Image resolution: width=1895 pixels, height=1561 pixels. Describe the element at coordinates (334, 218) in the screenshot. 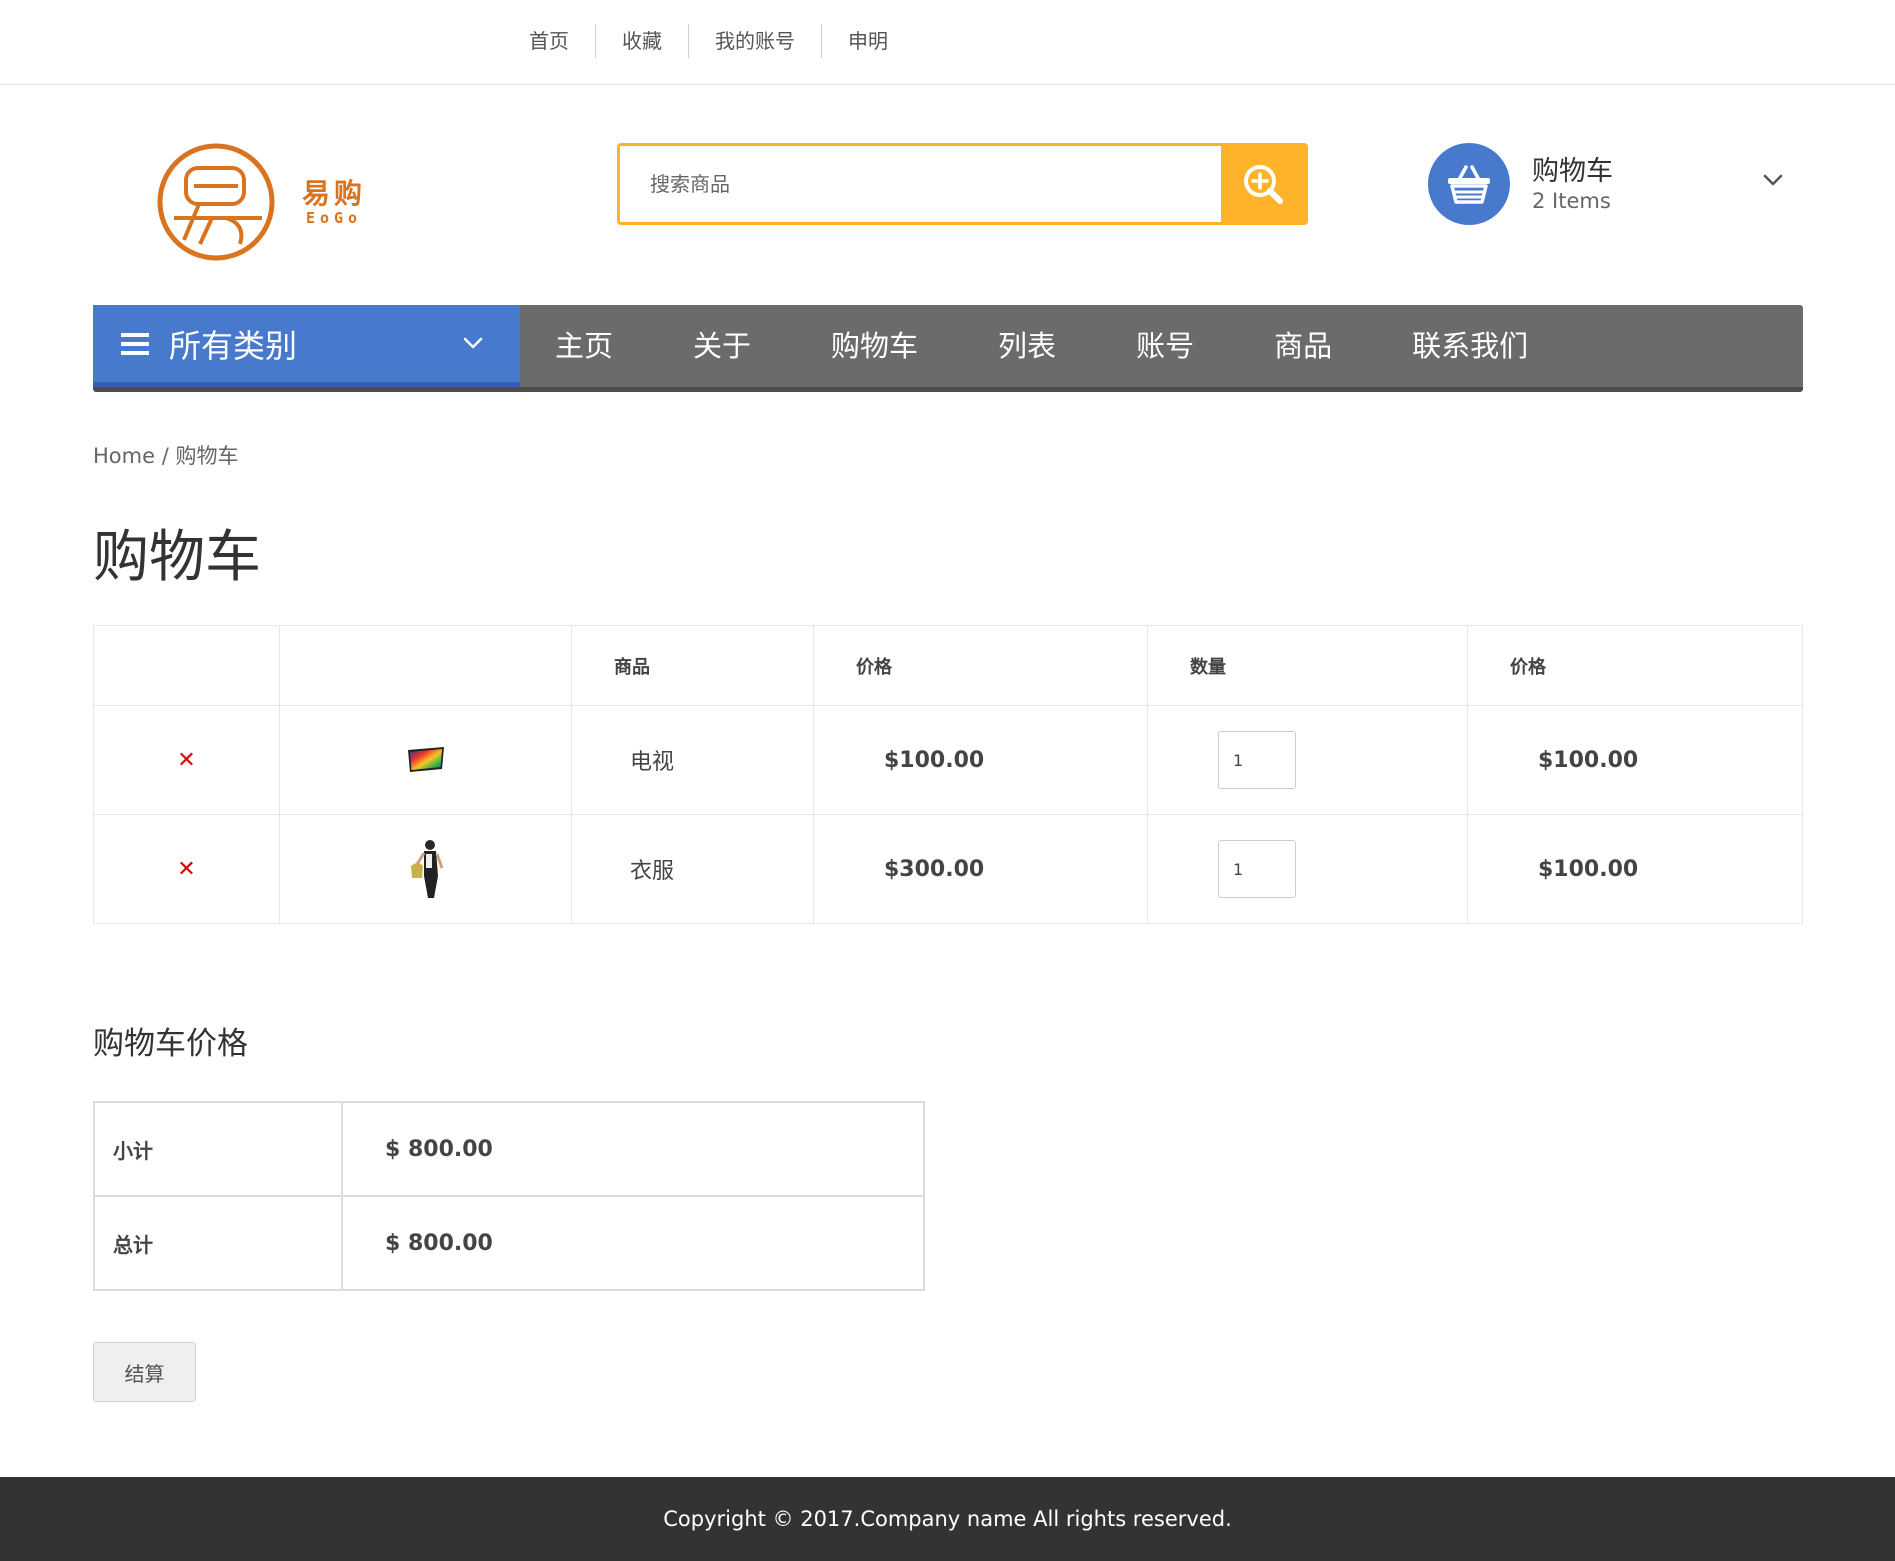

I see `logo-en: EoGo` at that location.